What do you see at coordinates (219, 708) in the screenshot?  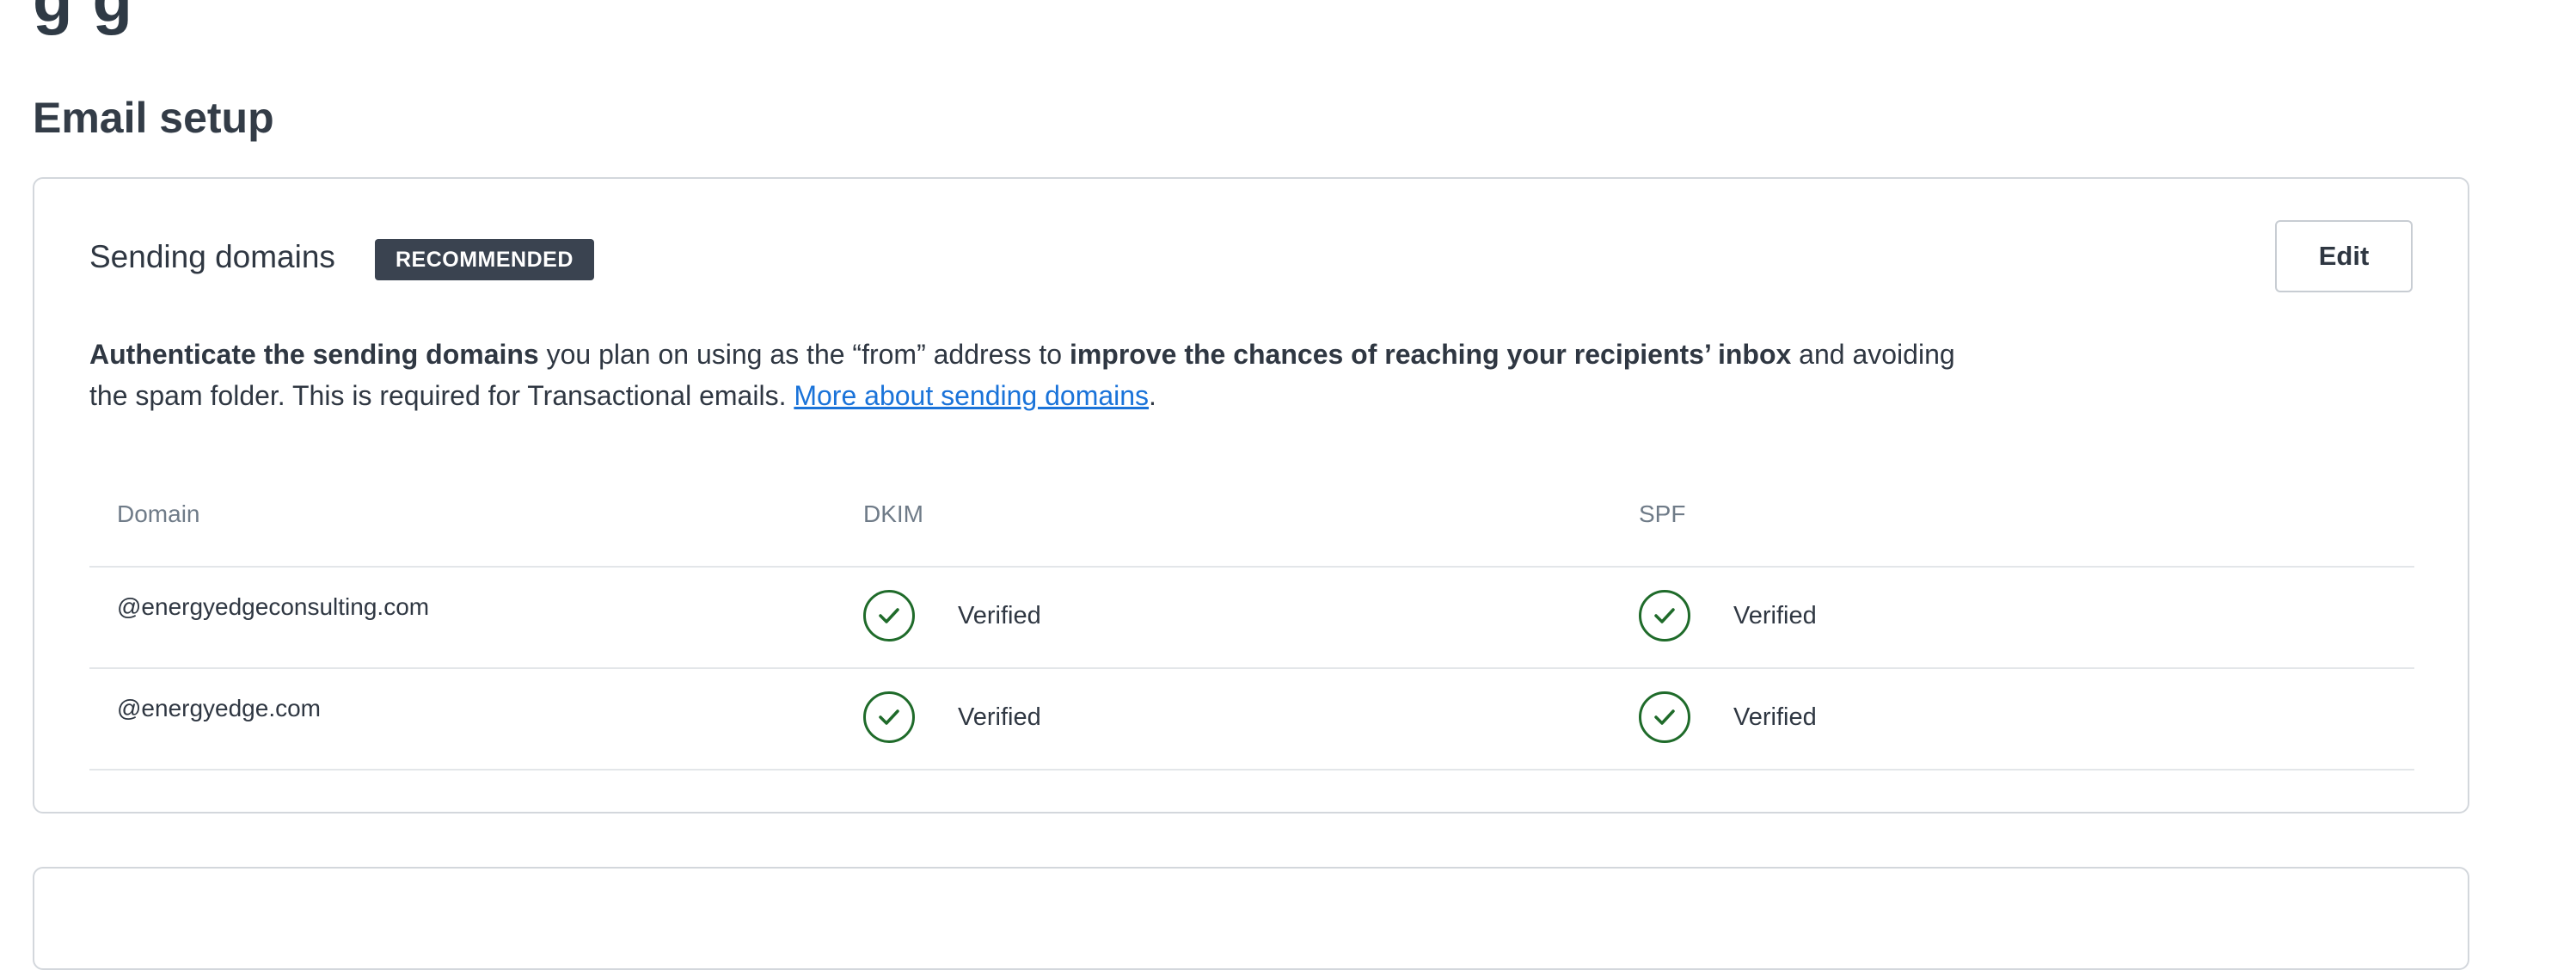 I see `domain-cell: @energyedge.com` at bounding box center [219, 708].